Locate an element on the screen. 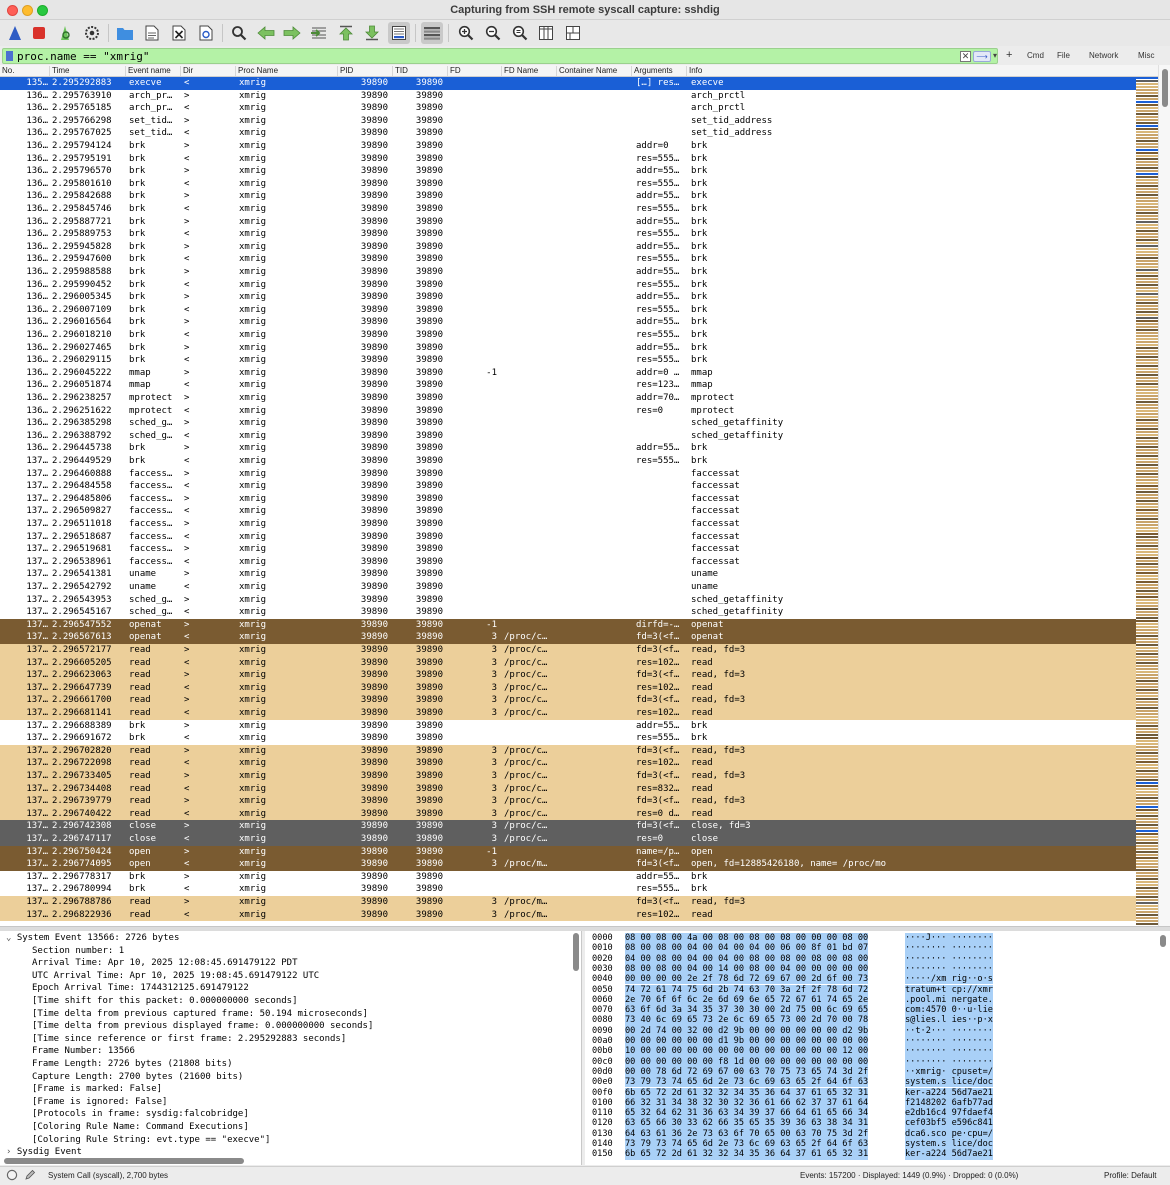  chevron-right-icon: › is located at coordinates (11, 1152).